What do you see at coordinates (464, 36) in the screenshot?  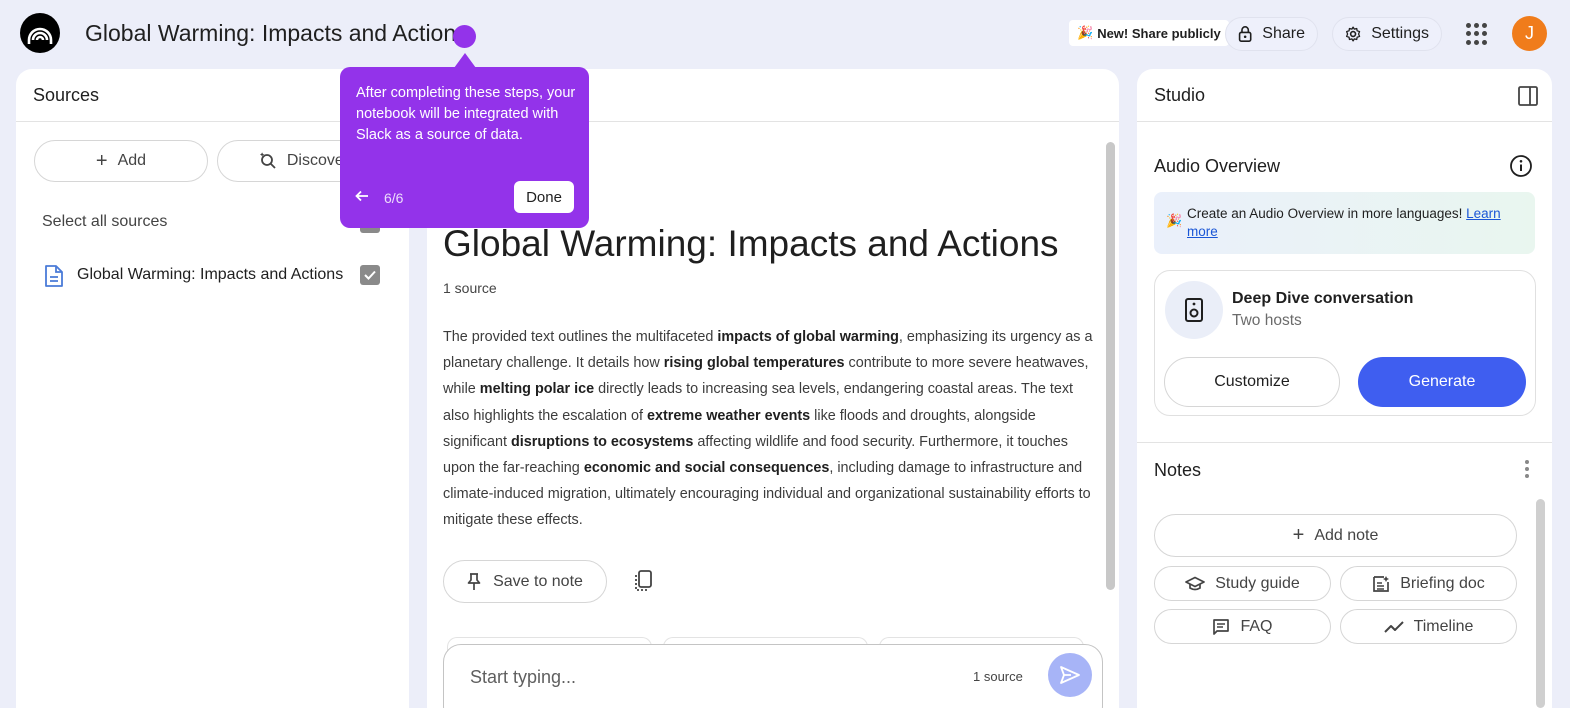 I see `onboarding-hotspot` at bounding box center [464, 36].